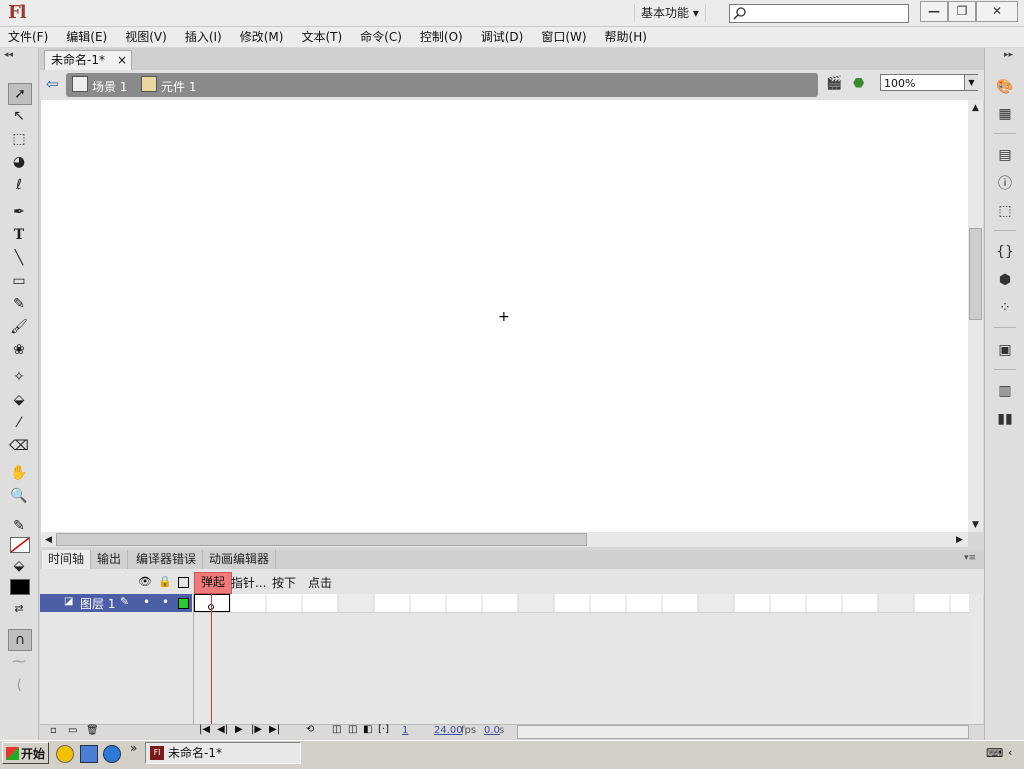  I want to click on frame-label-down: 按下, so click(284, 582).